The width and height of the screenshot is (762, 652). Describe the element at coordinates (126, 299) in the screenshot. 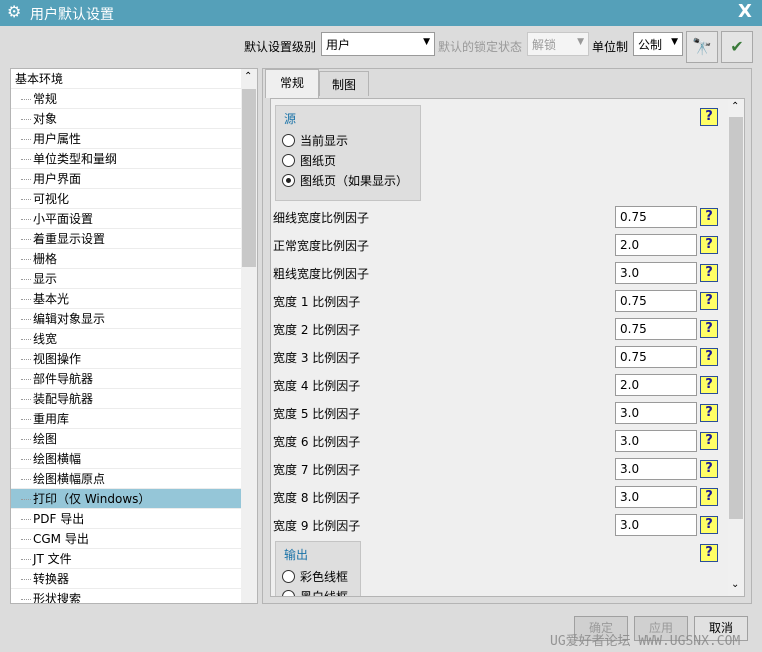

I see `tree-item: 基本光` at that location.